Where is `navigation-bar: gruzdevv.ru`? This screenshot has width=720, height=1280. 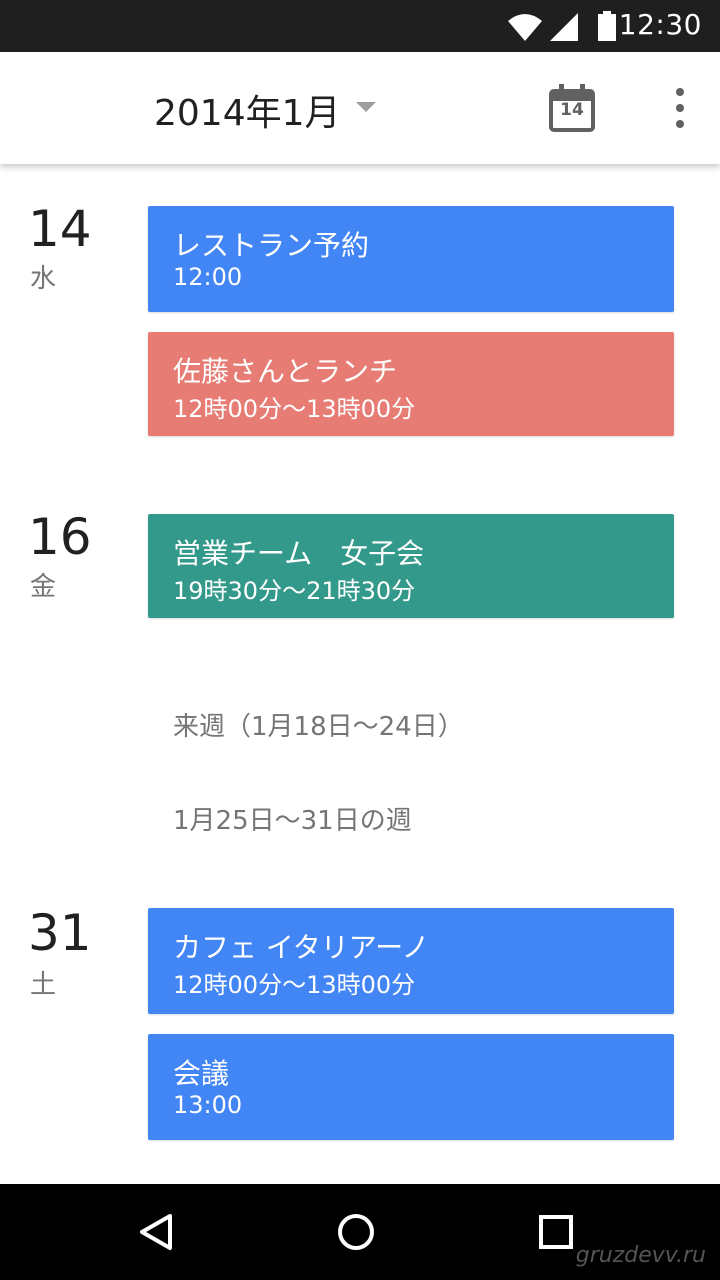 navigation-bar: gruzdevv.ru is located at coordinates (360, 1232).